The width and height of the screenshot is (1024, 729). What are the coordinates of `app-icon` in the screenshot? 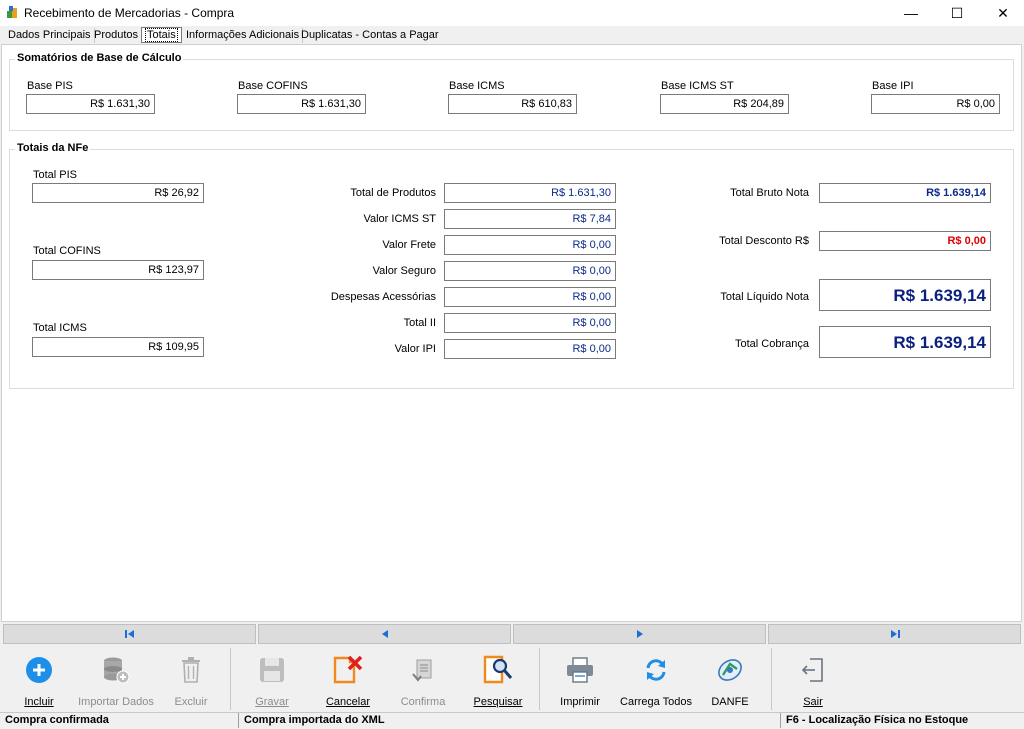 It's located at (12, 12).